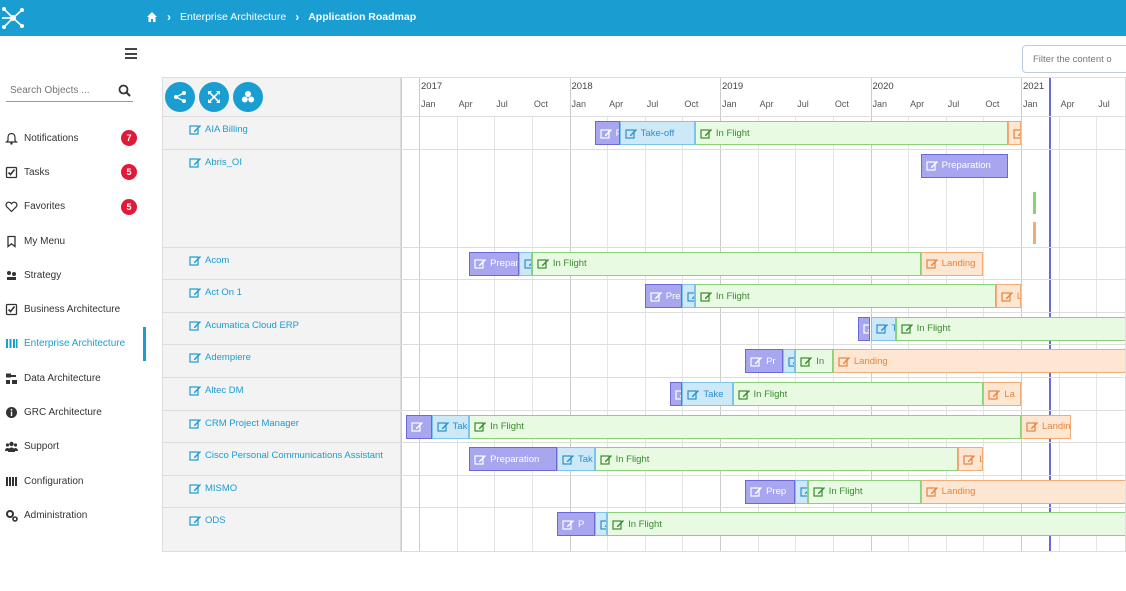 This screenshot has height=591, width=1126. What do you see at coordinates (419, 426) in the screenshot?
I see `phase-bar-preparation` at bounding box center [419, 426].